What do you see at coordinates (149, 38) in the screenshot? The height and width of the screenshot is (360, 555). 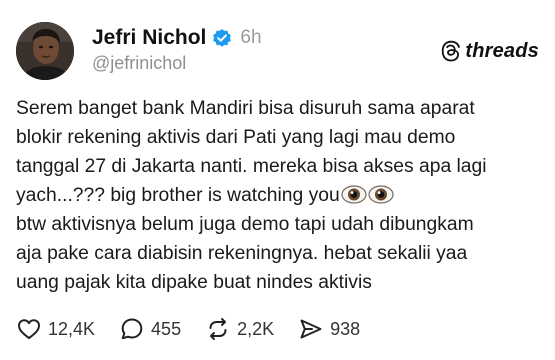 I see `author-name: Jefri Nichol` at bounding box center [149, 38].